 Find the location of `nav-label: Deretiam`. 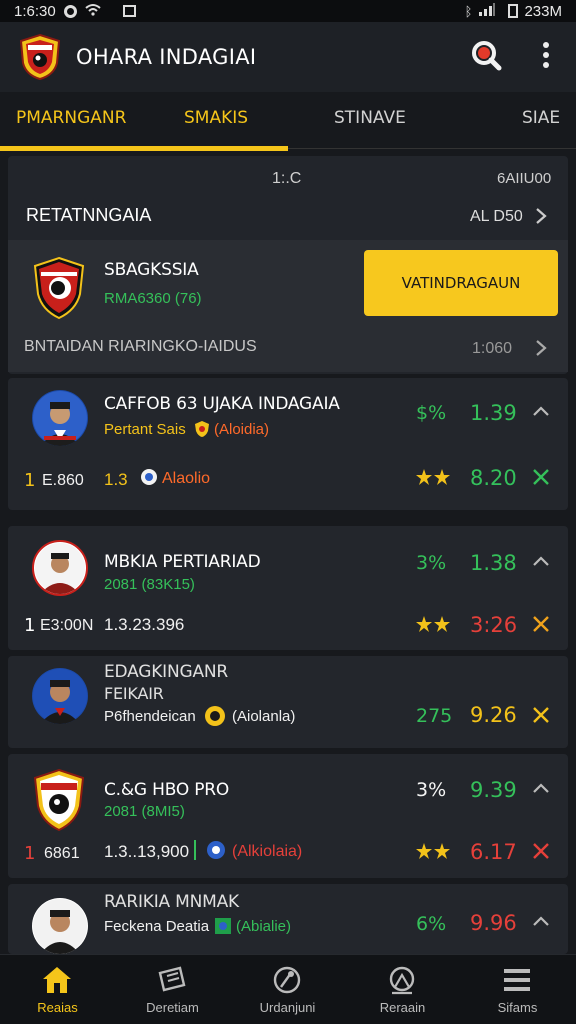

nav-label: Deretiam is located at coordinates (172, 1007).